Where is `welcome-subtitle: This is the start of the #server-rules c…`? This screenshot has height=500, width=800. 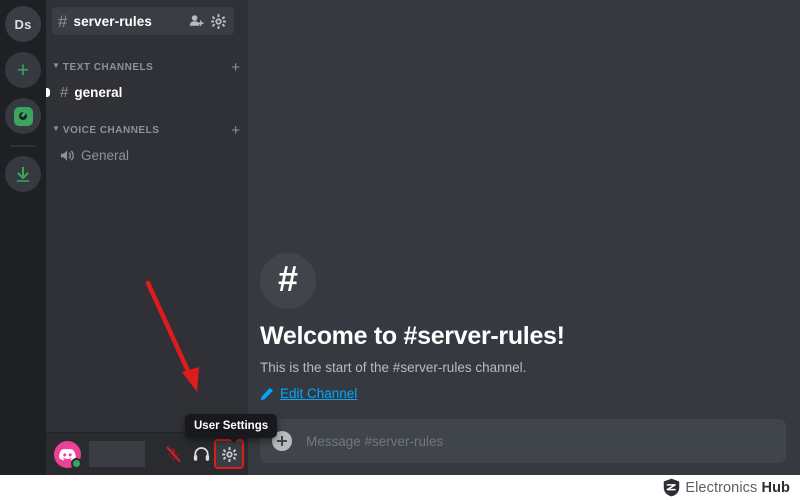
welcome-subtitle: This is the start of the #server-rules c… is located at coordinates (393, 367).